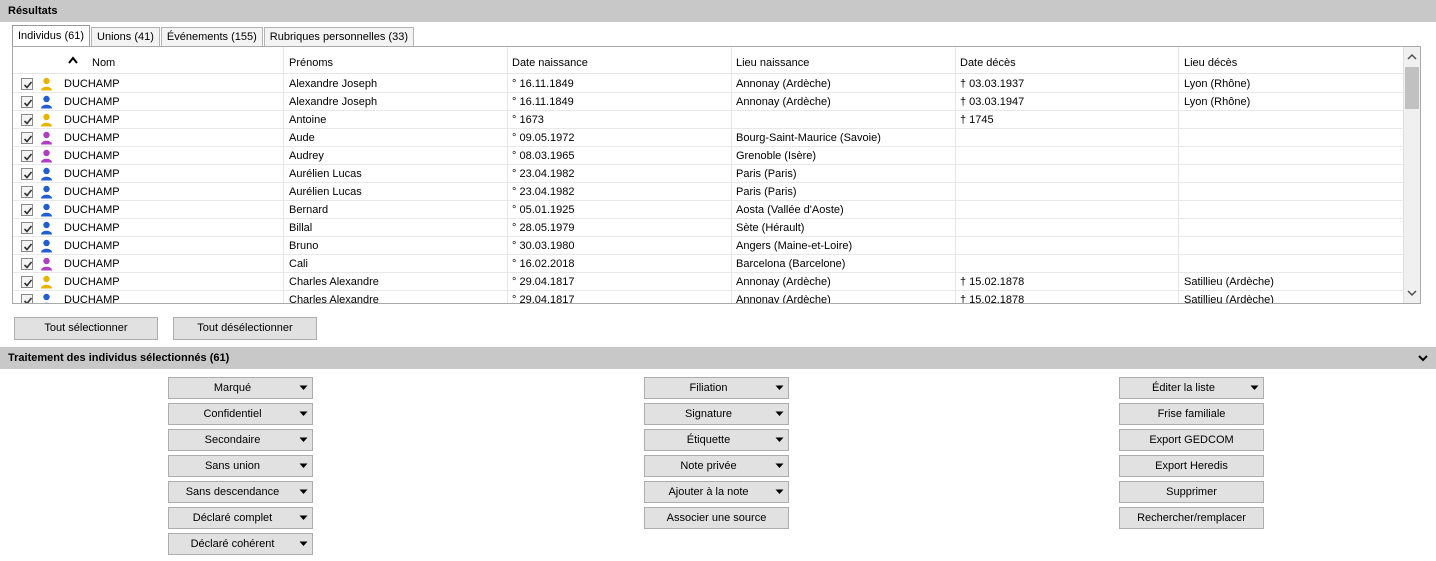 The height and width of the screenshot is (561, 1436). Describe the element at coordinates (232, 440) in the screenshot. I see `button-label: Secondaire` at that location.